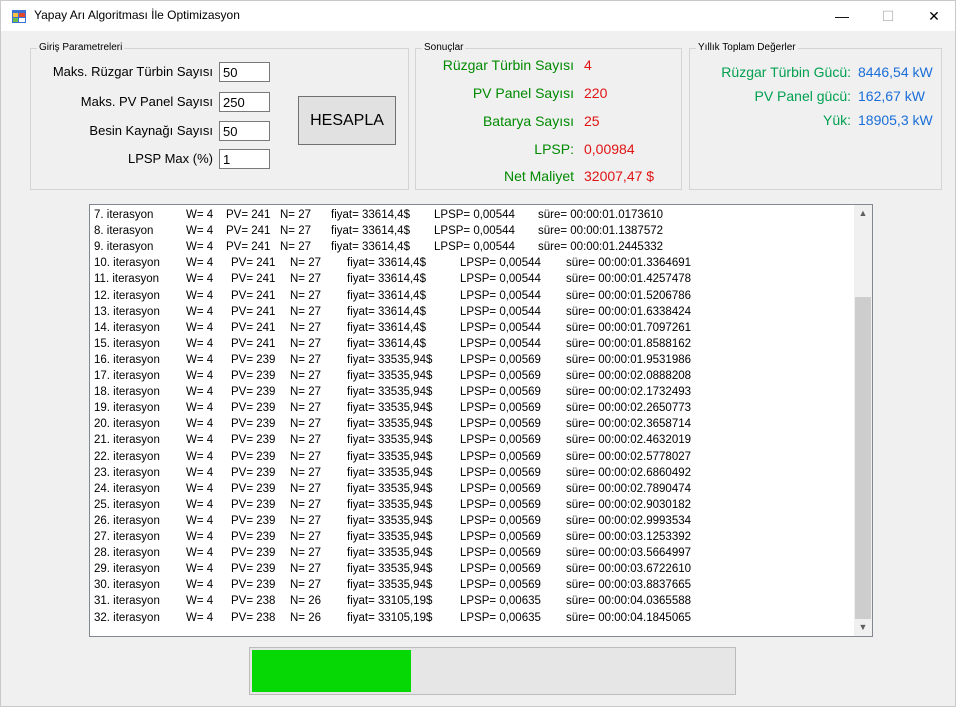 The width and height of the screenshot is (956, 707). Describe the element at coordinates (347, 120) in the screenshot. I see `calculate-button: HESAPLA` at that location.